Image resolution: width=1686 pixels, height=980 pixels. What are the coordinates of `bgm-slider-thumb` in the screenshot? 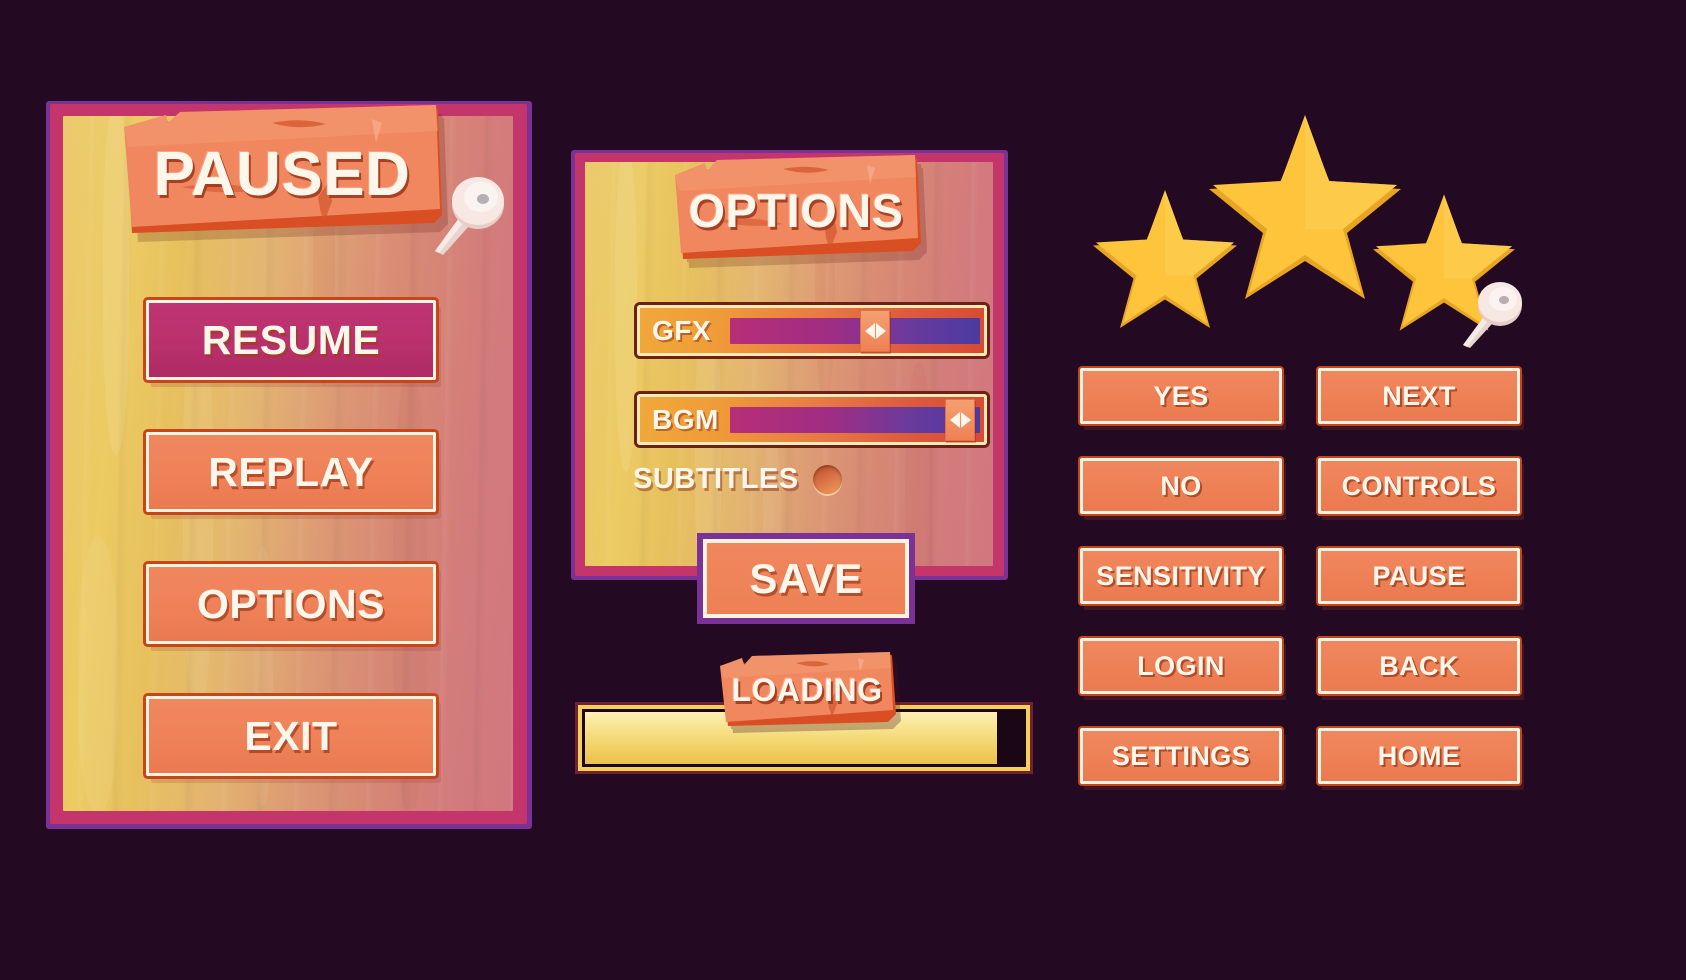 It's located at (960, 419).